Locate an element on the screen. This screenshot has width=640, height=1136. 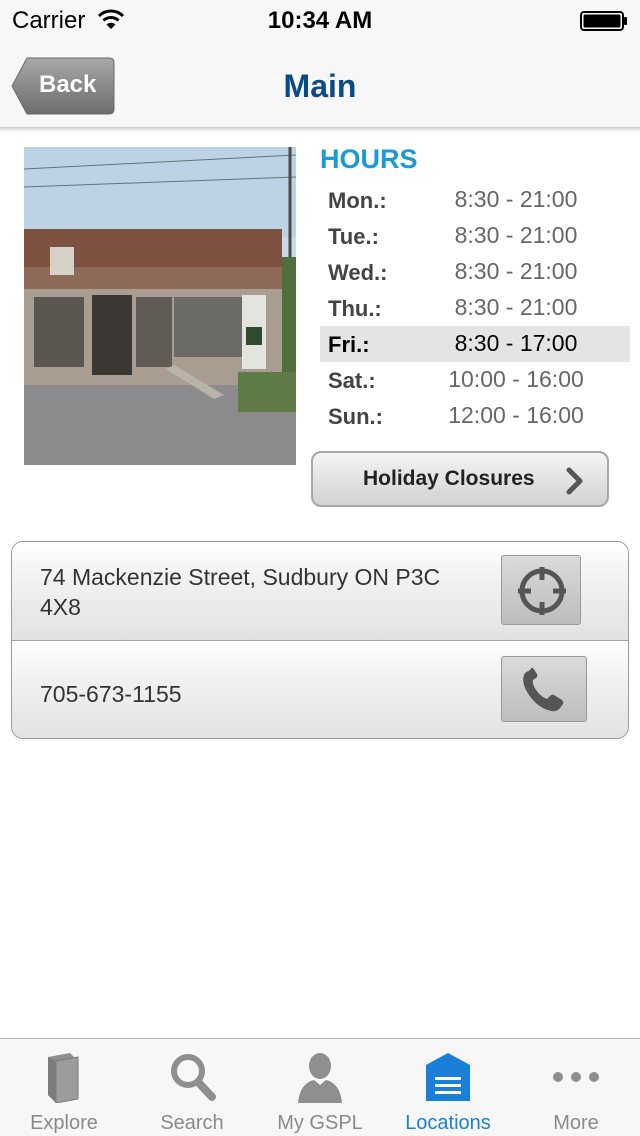
branch-photo is located at coordinates (160, 306).